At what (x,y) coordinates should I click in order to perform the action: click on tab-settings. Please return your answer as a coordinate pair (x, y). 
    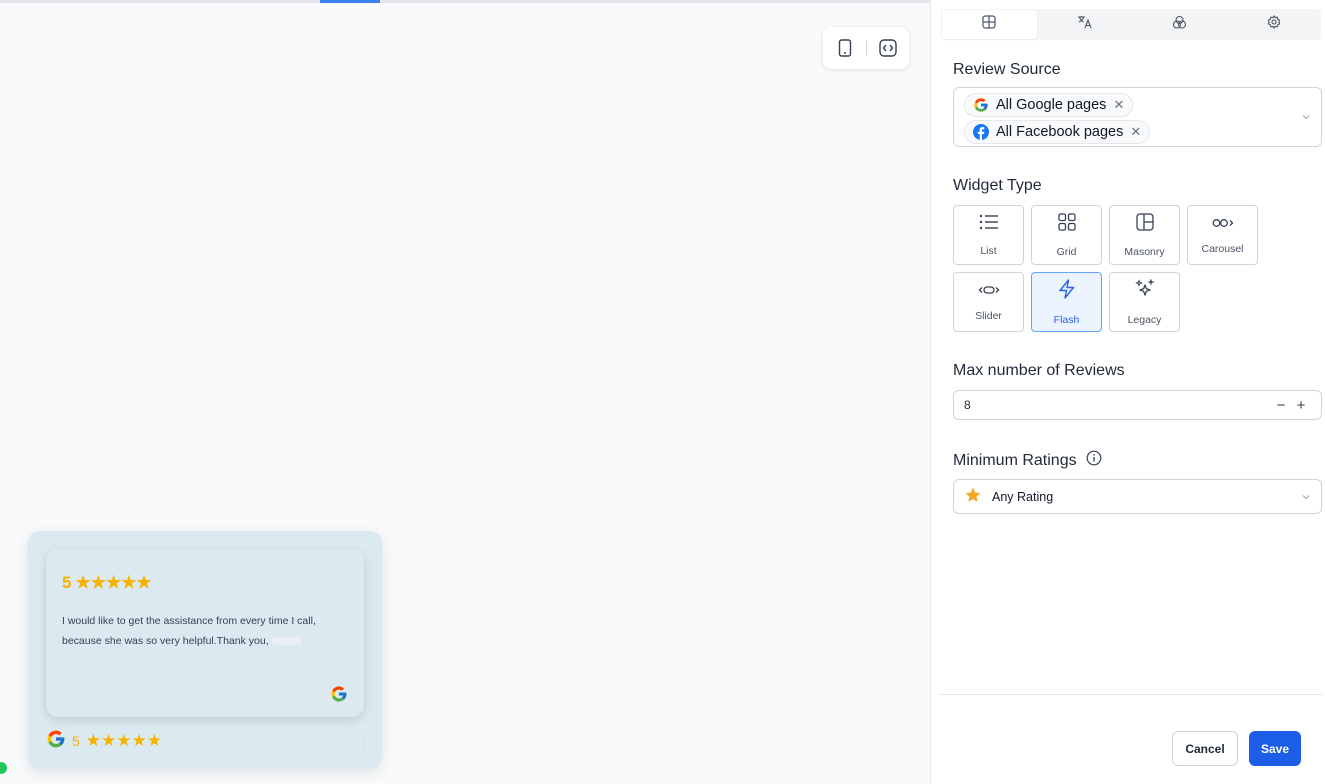
    Looking at the image, I should click on (1274, 24).